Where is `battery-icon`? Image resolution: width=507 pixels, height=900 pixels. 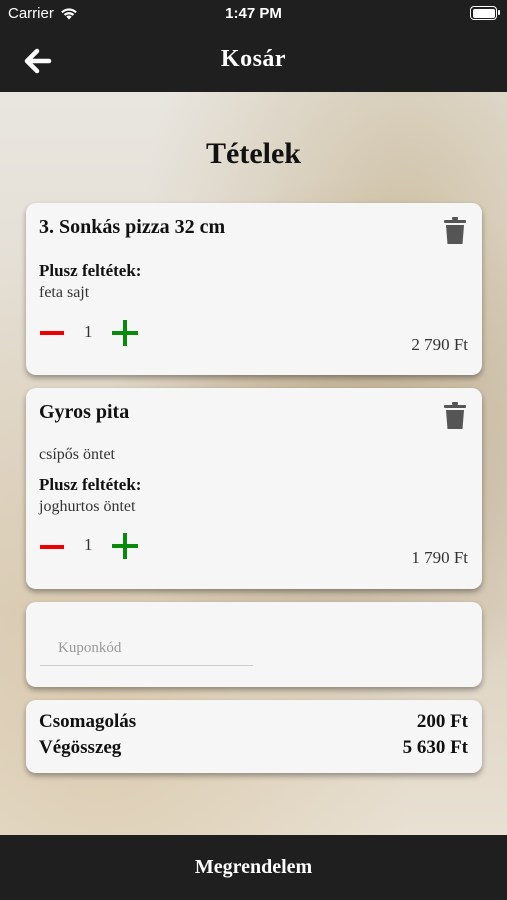
battery-icon is located at coordinates (485, 13).